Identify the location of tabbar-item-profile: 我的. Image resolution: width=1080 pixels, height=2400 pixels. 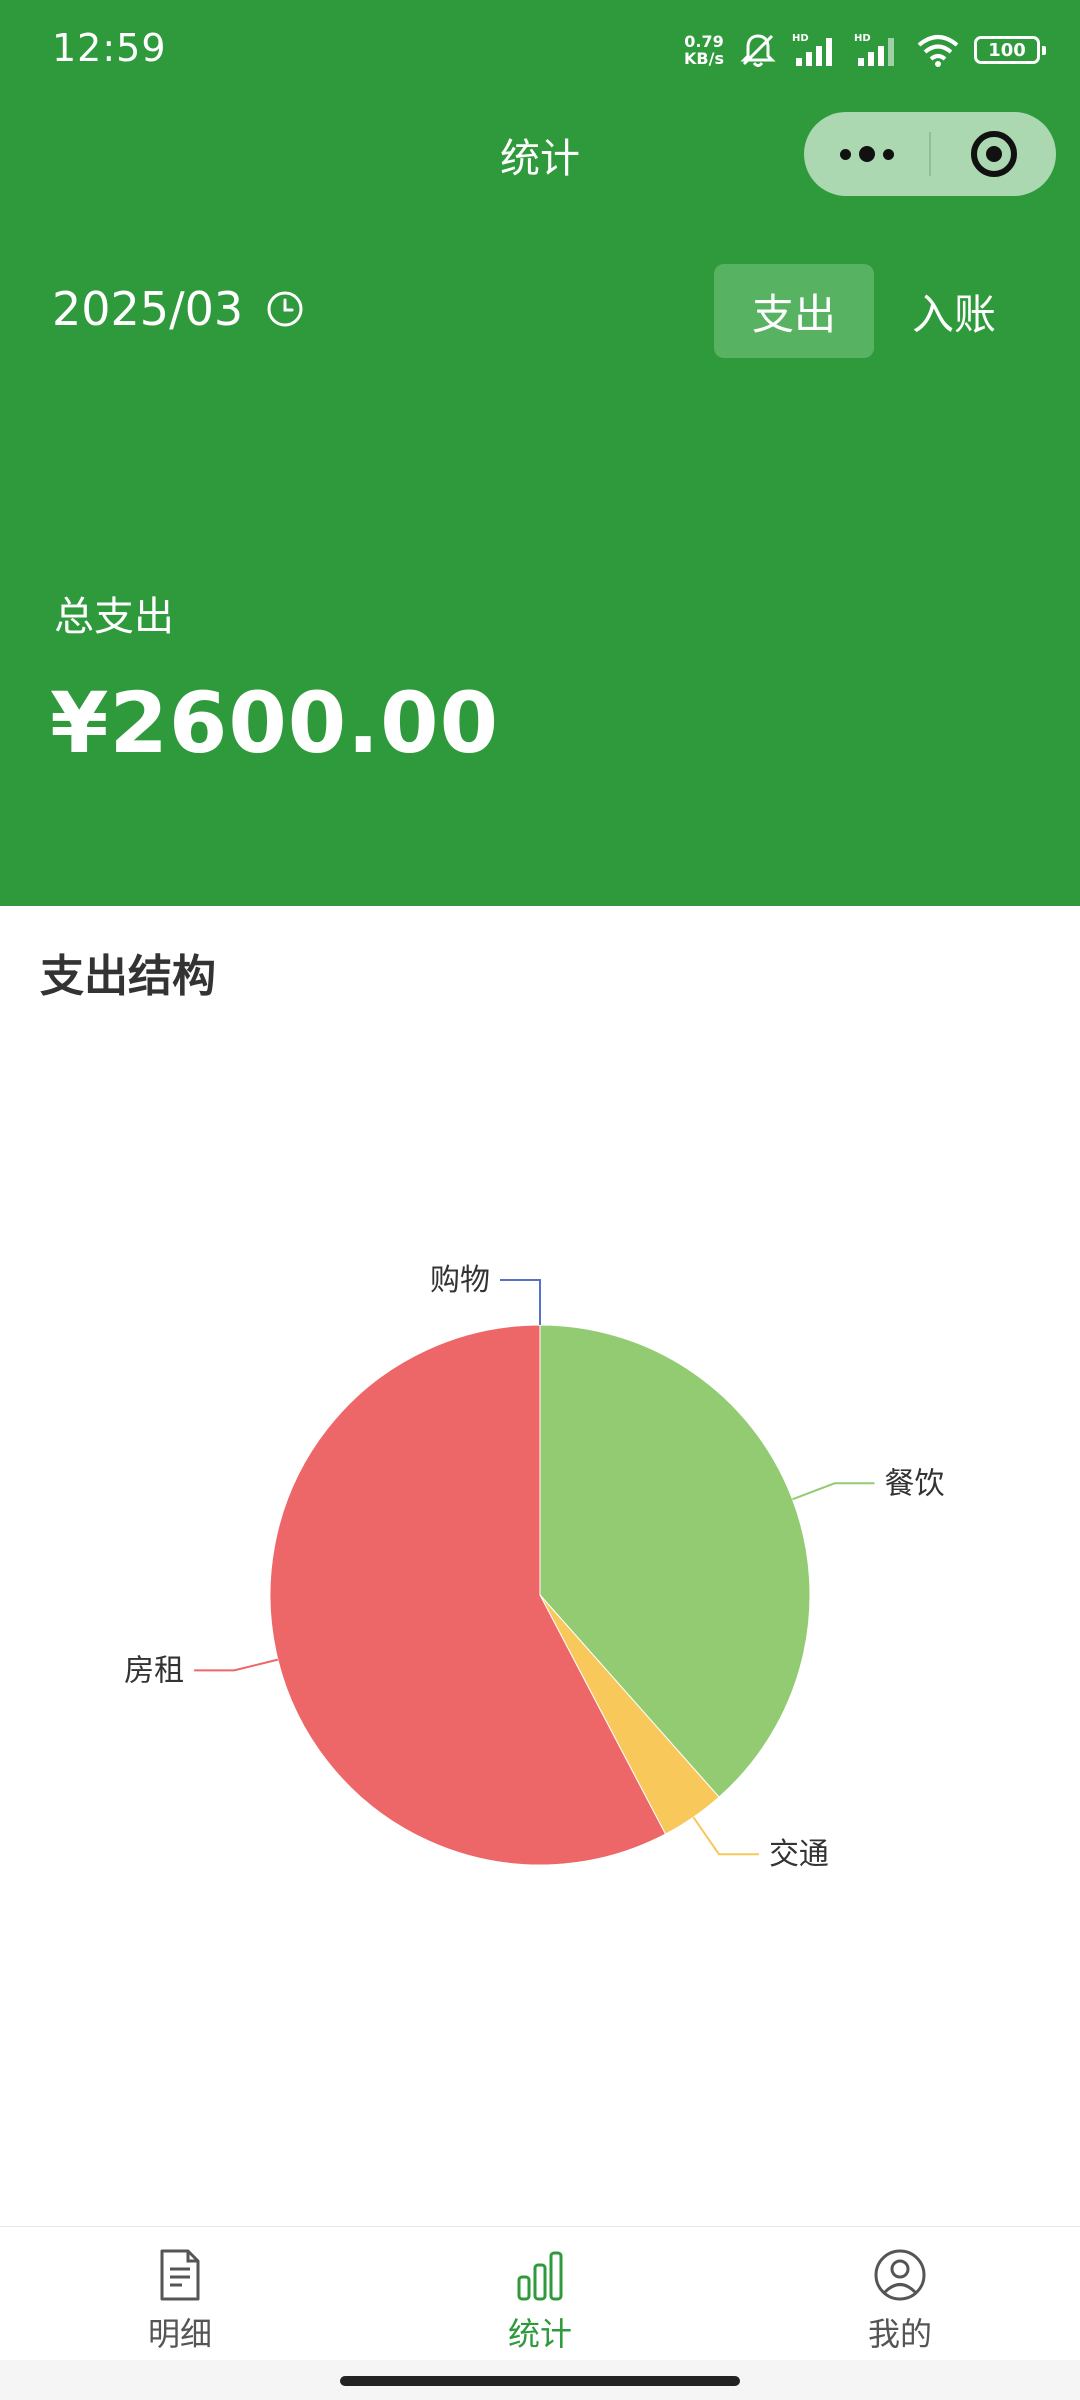
(900, 2293).